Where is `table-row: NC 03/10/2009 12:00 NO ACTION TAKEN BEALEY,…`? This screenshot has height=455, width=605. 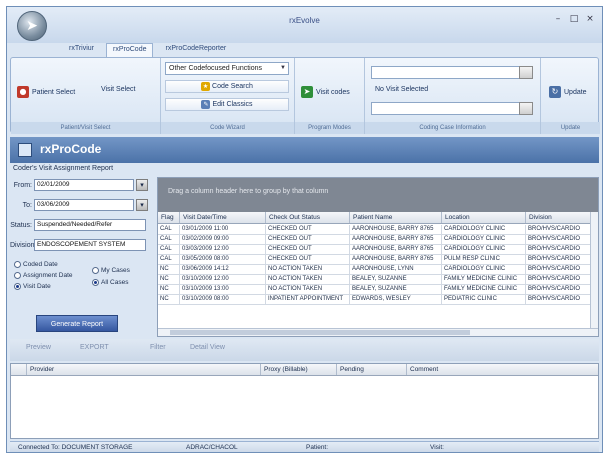
table-row: NC 03/10/2009 12:00 NO ACTION TAKEN BEALEY,… is located at coordinates (375, 280).